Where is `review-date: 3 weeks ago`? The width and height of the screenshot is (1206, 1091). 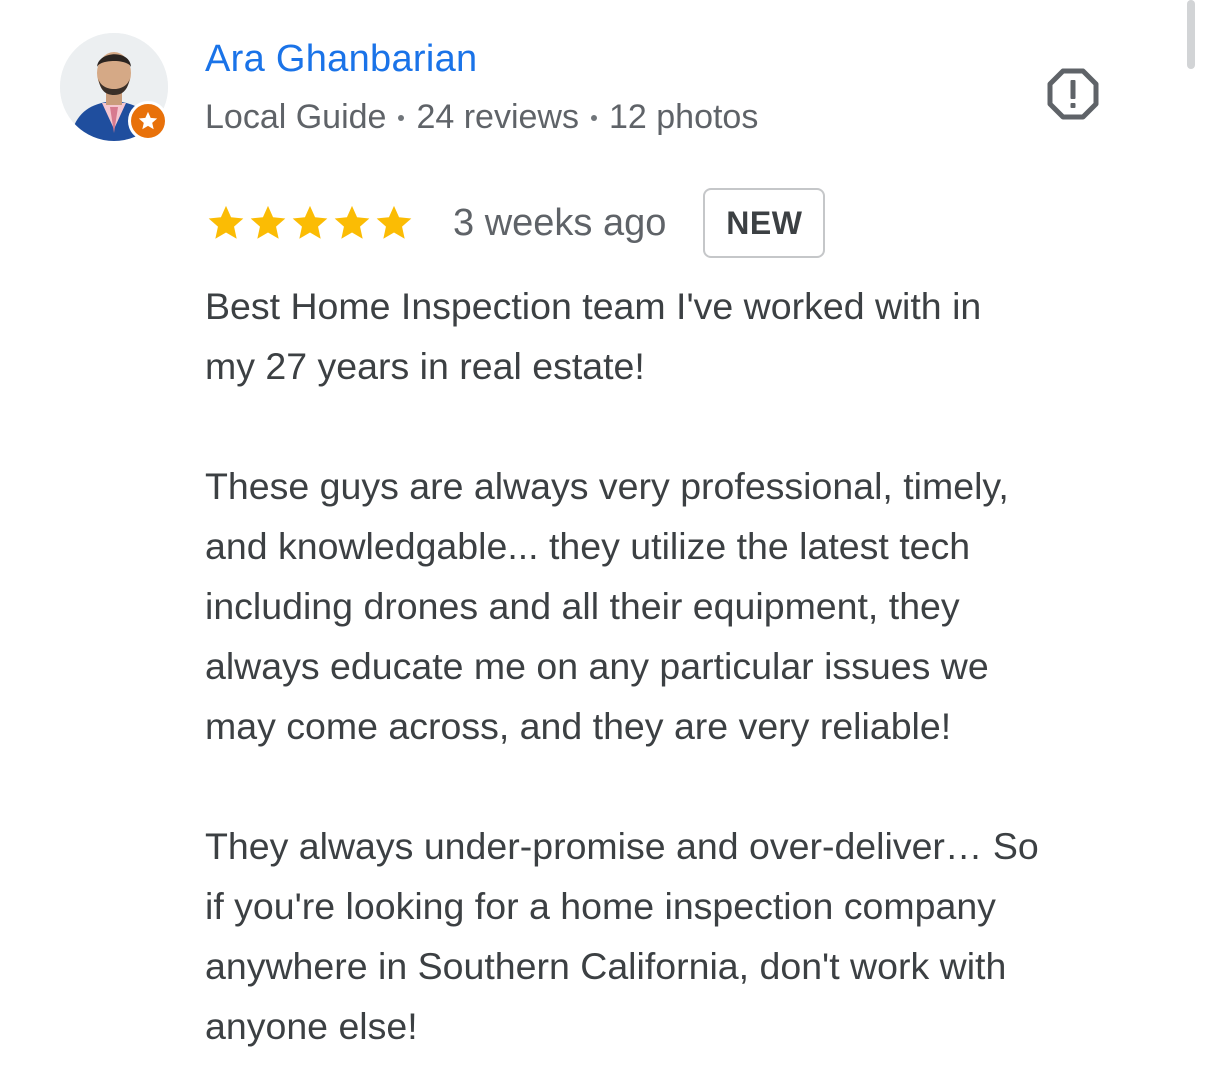 review-date: 3 weeks ago is located at coordinates (560, 222).